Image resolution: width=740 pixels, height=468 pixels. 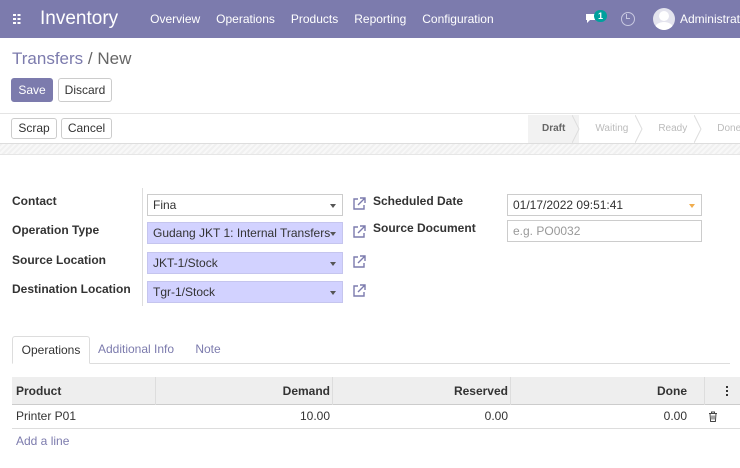 I want to click on stage-draft: Draft, so click(x=554, y=129).